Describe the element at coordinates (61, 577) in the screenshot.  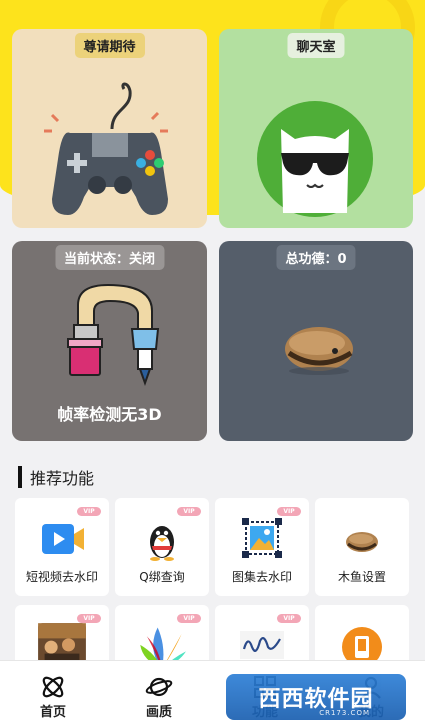
I see `tile-label: 短视频去水印` at that location.